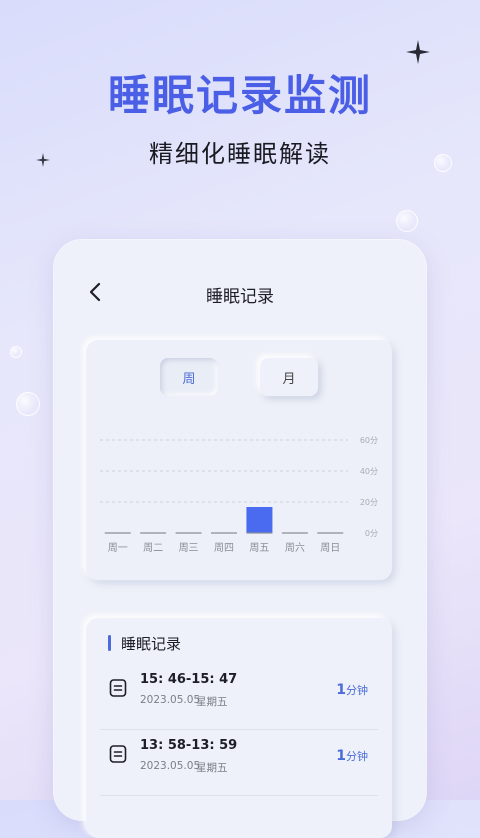 The height and width of the screenshot is (838, 480). What do you see at coordinates (118, 548) in the screenshot?
I see `x-tick-label: 周一` at bounding box center [118, 548].